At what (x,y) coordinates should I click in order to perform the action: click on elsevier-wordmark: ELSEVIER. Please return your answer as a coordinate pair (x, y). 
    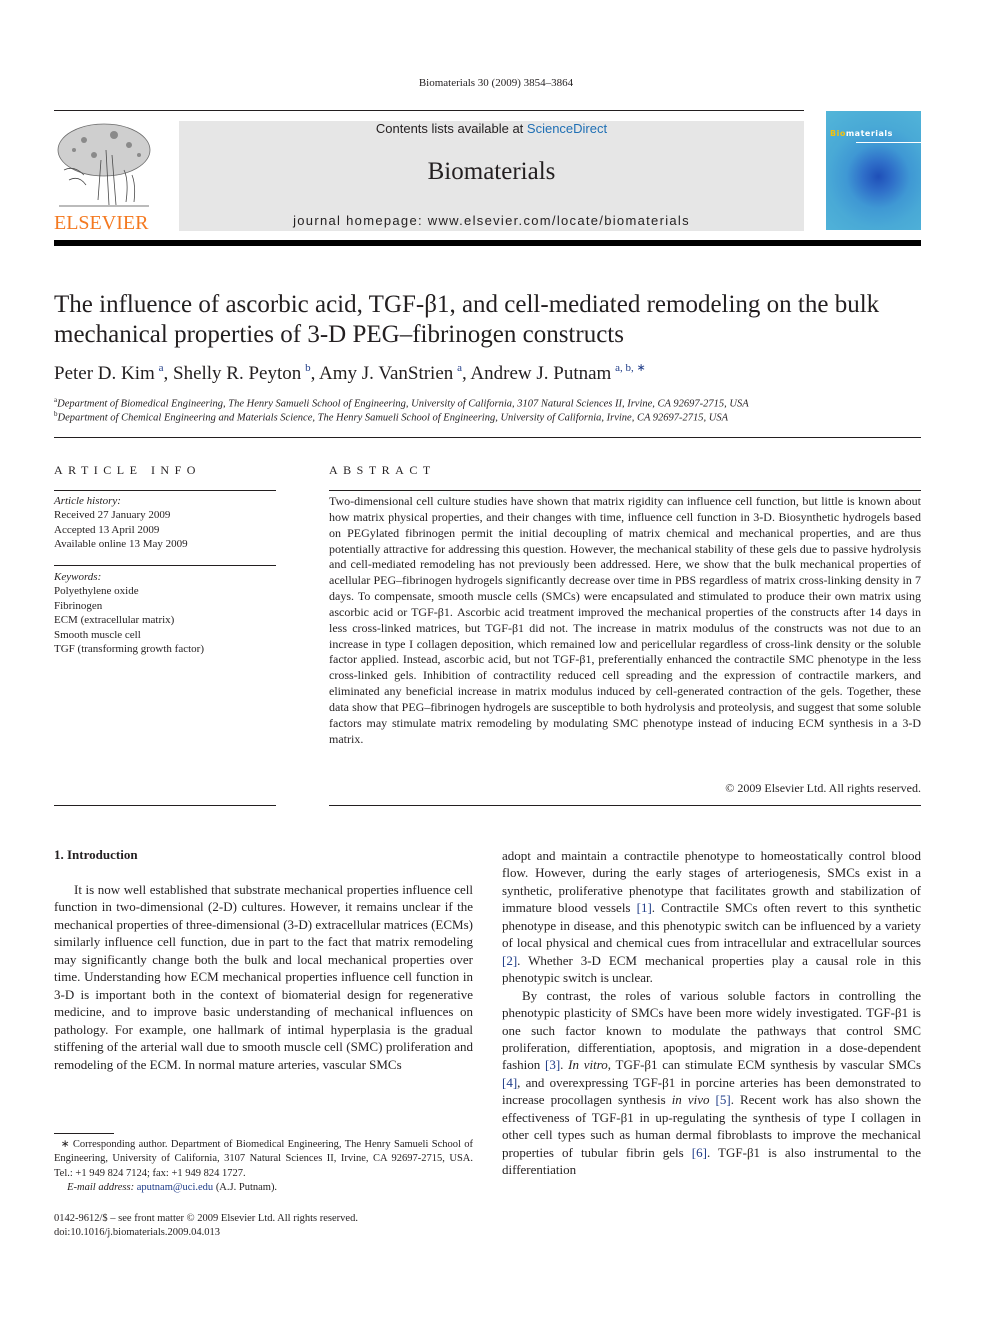
    Looking at the image, I should click on (101, 223).